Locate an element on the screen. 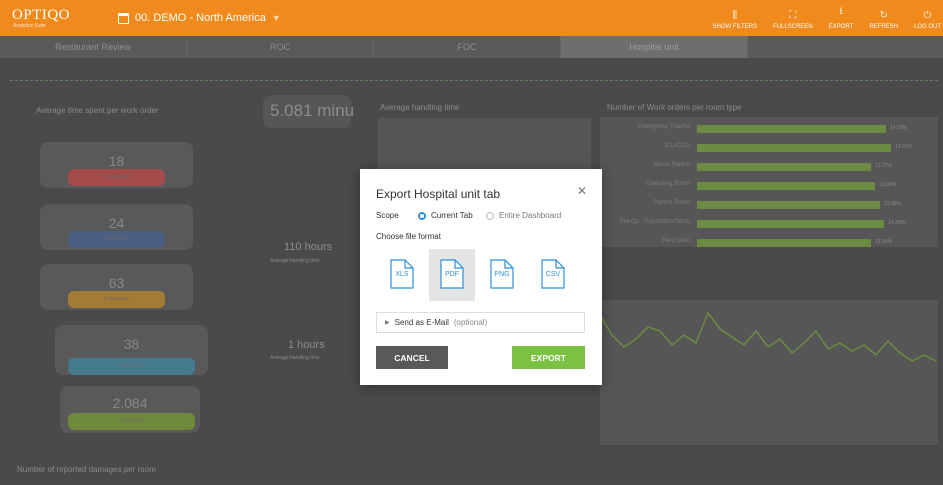  format-pdf-label: PDF is located at coordinates (452, 274).